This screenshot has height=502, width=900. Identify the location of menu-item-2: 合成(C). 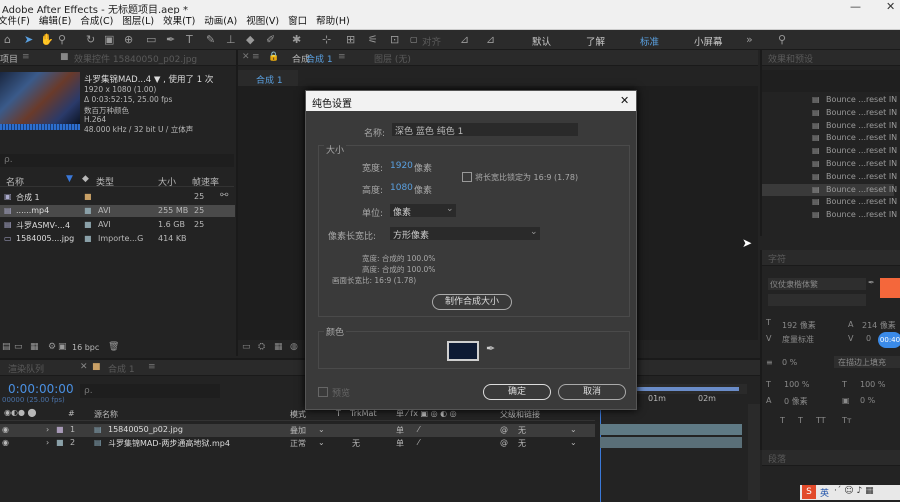
(96, 21).